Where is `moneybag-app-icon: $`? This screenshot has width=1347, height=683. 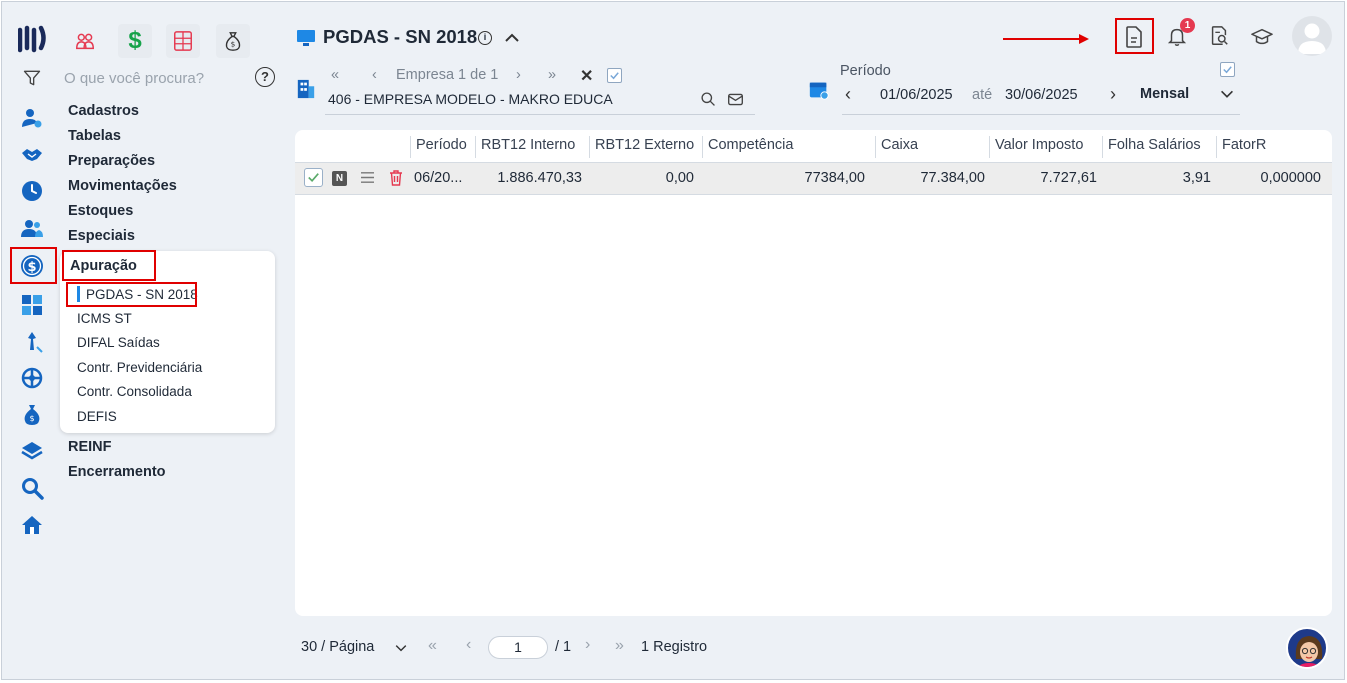
moneybag-app-icon: $ is located at coordinates (233, 41).